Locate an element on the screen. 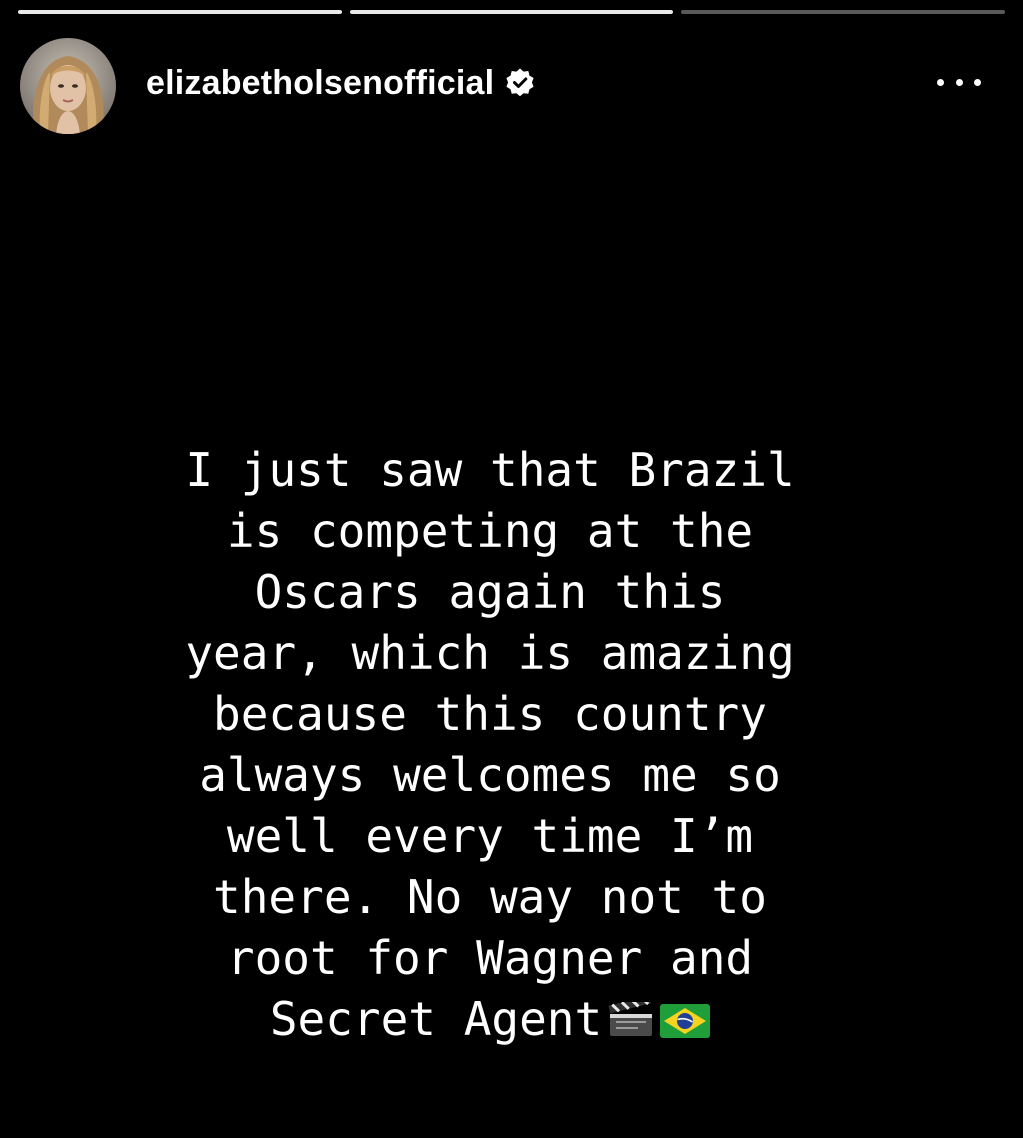  verified-badge-icon is located at coordinates (520, 83).